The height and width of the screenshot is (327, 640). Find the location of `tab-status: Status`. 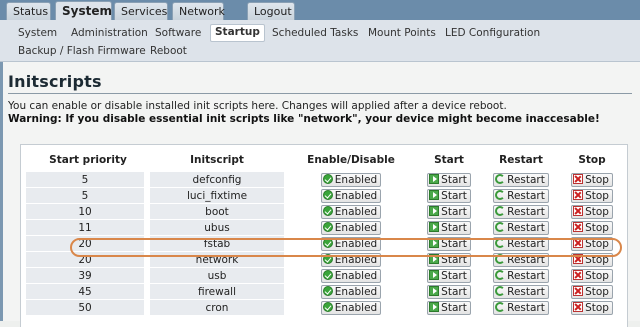

tab-status: Status is located at coordinates (28, 11).